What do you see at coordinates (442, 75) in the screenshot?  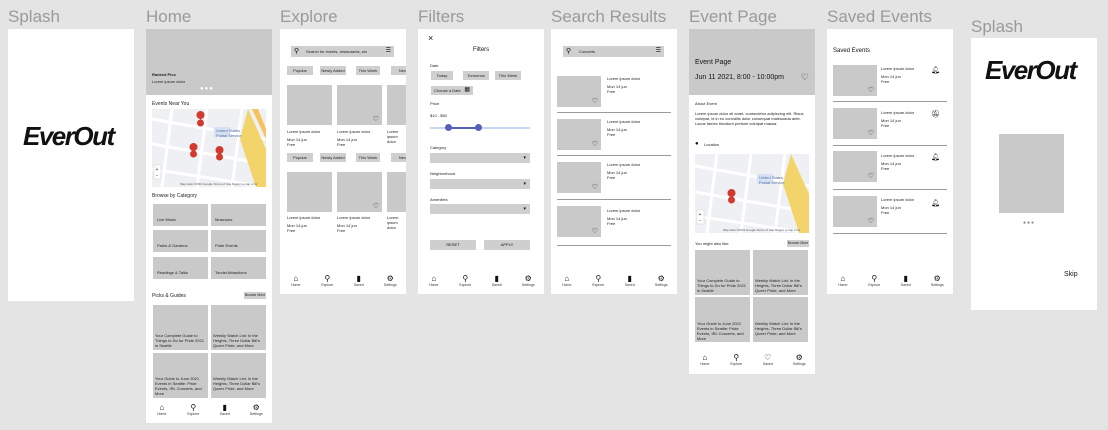 I see `chip-today: Today` at bounding box center [442, 75].